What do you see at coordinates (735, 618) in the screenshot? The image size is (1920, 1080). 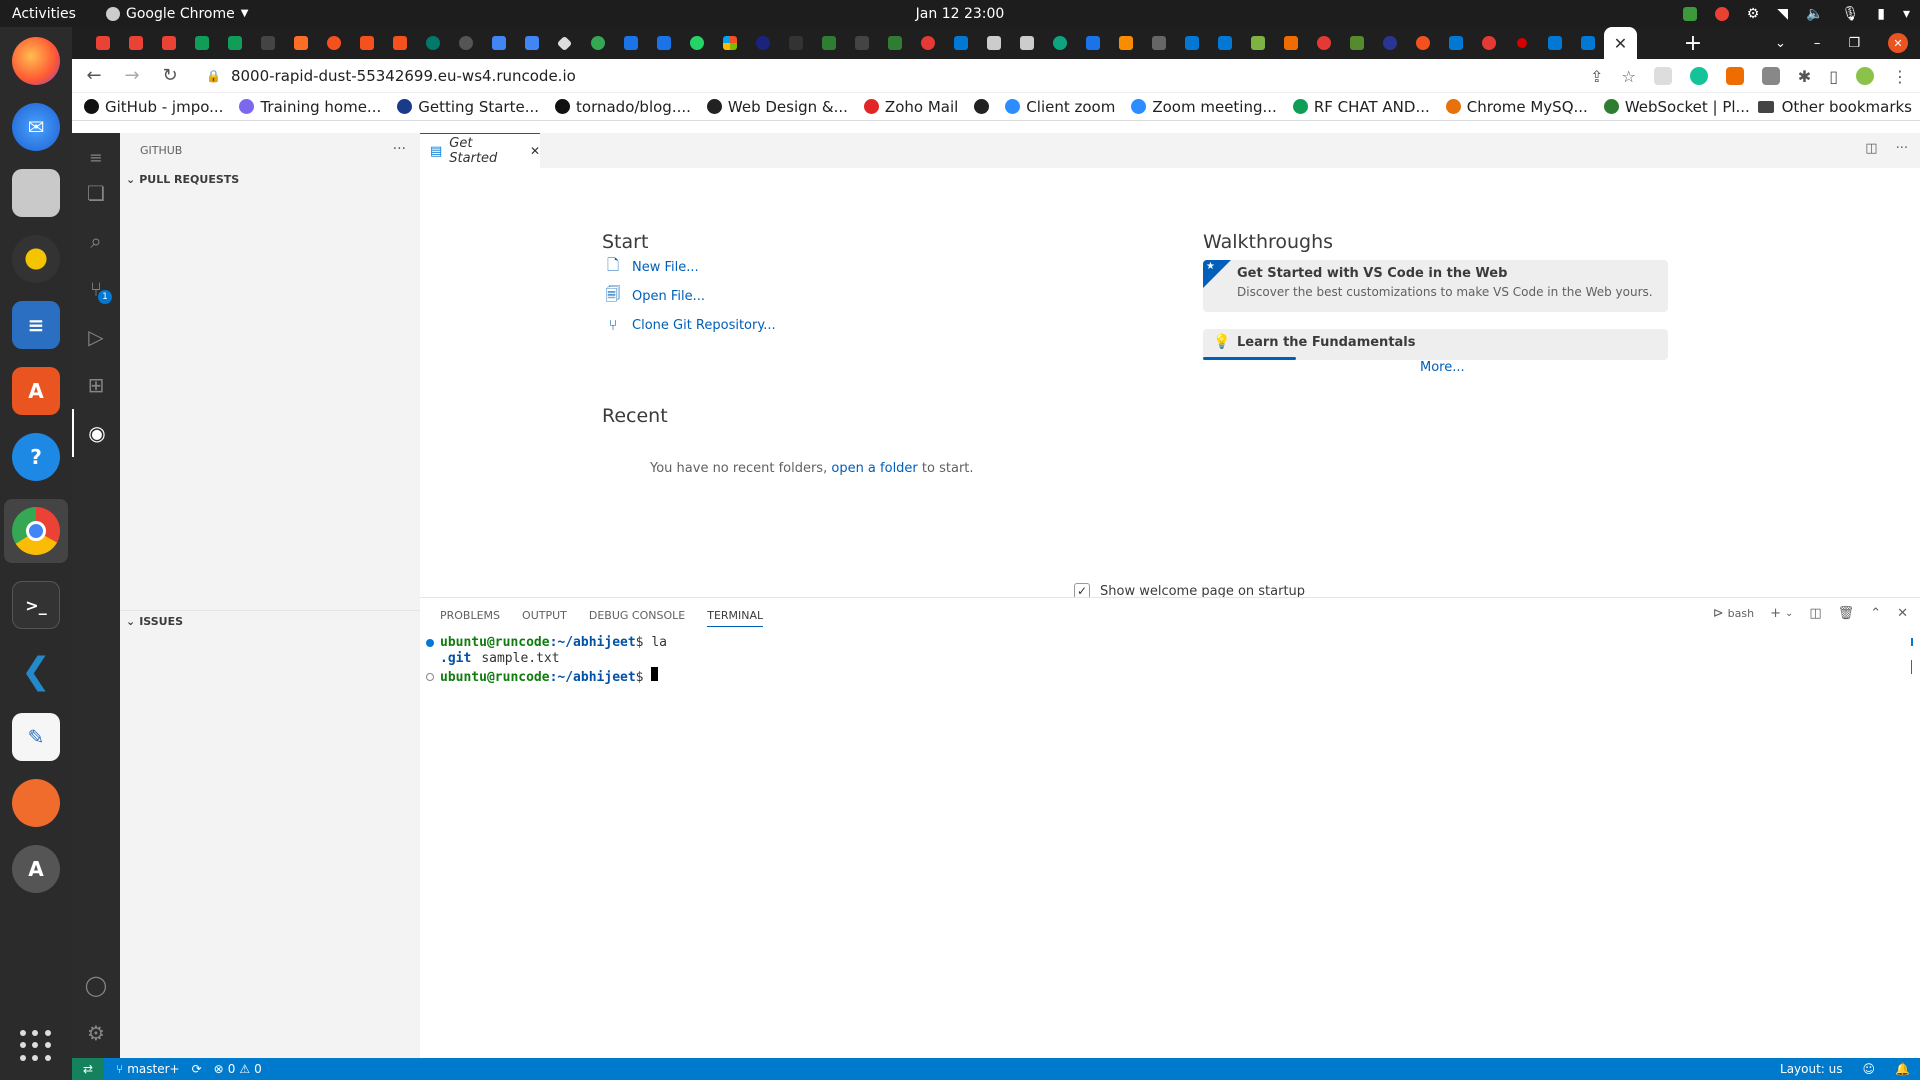 I see `tab-terminal: TERMINAL` at bounding box center [735, 618].